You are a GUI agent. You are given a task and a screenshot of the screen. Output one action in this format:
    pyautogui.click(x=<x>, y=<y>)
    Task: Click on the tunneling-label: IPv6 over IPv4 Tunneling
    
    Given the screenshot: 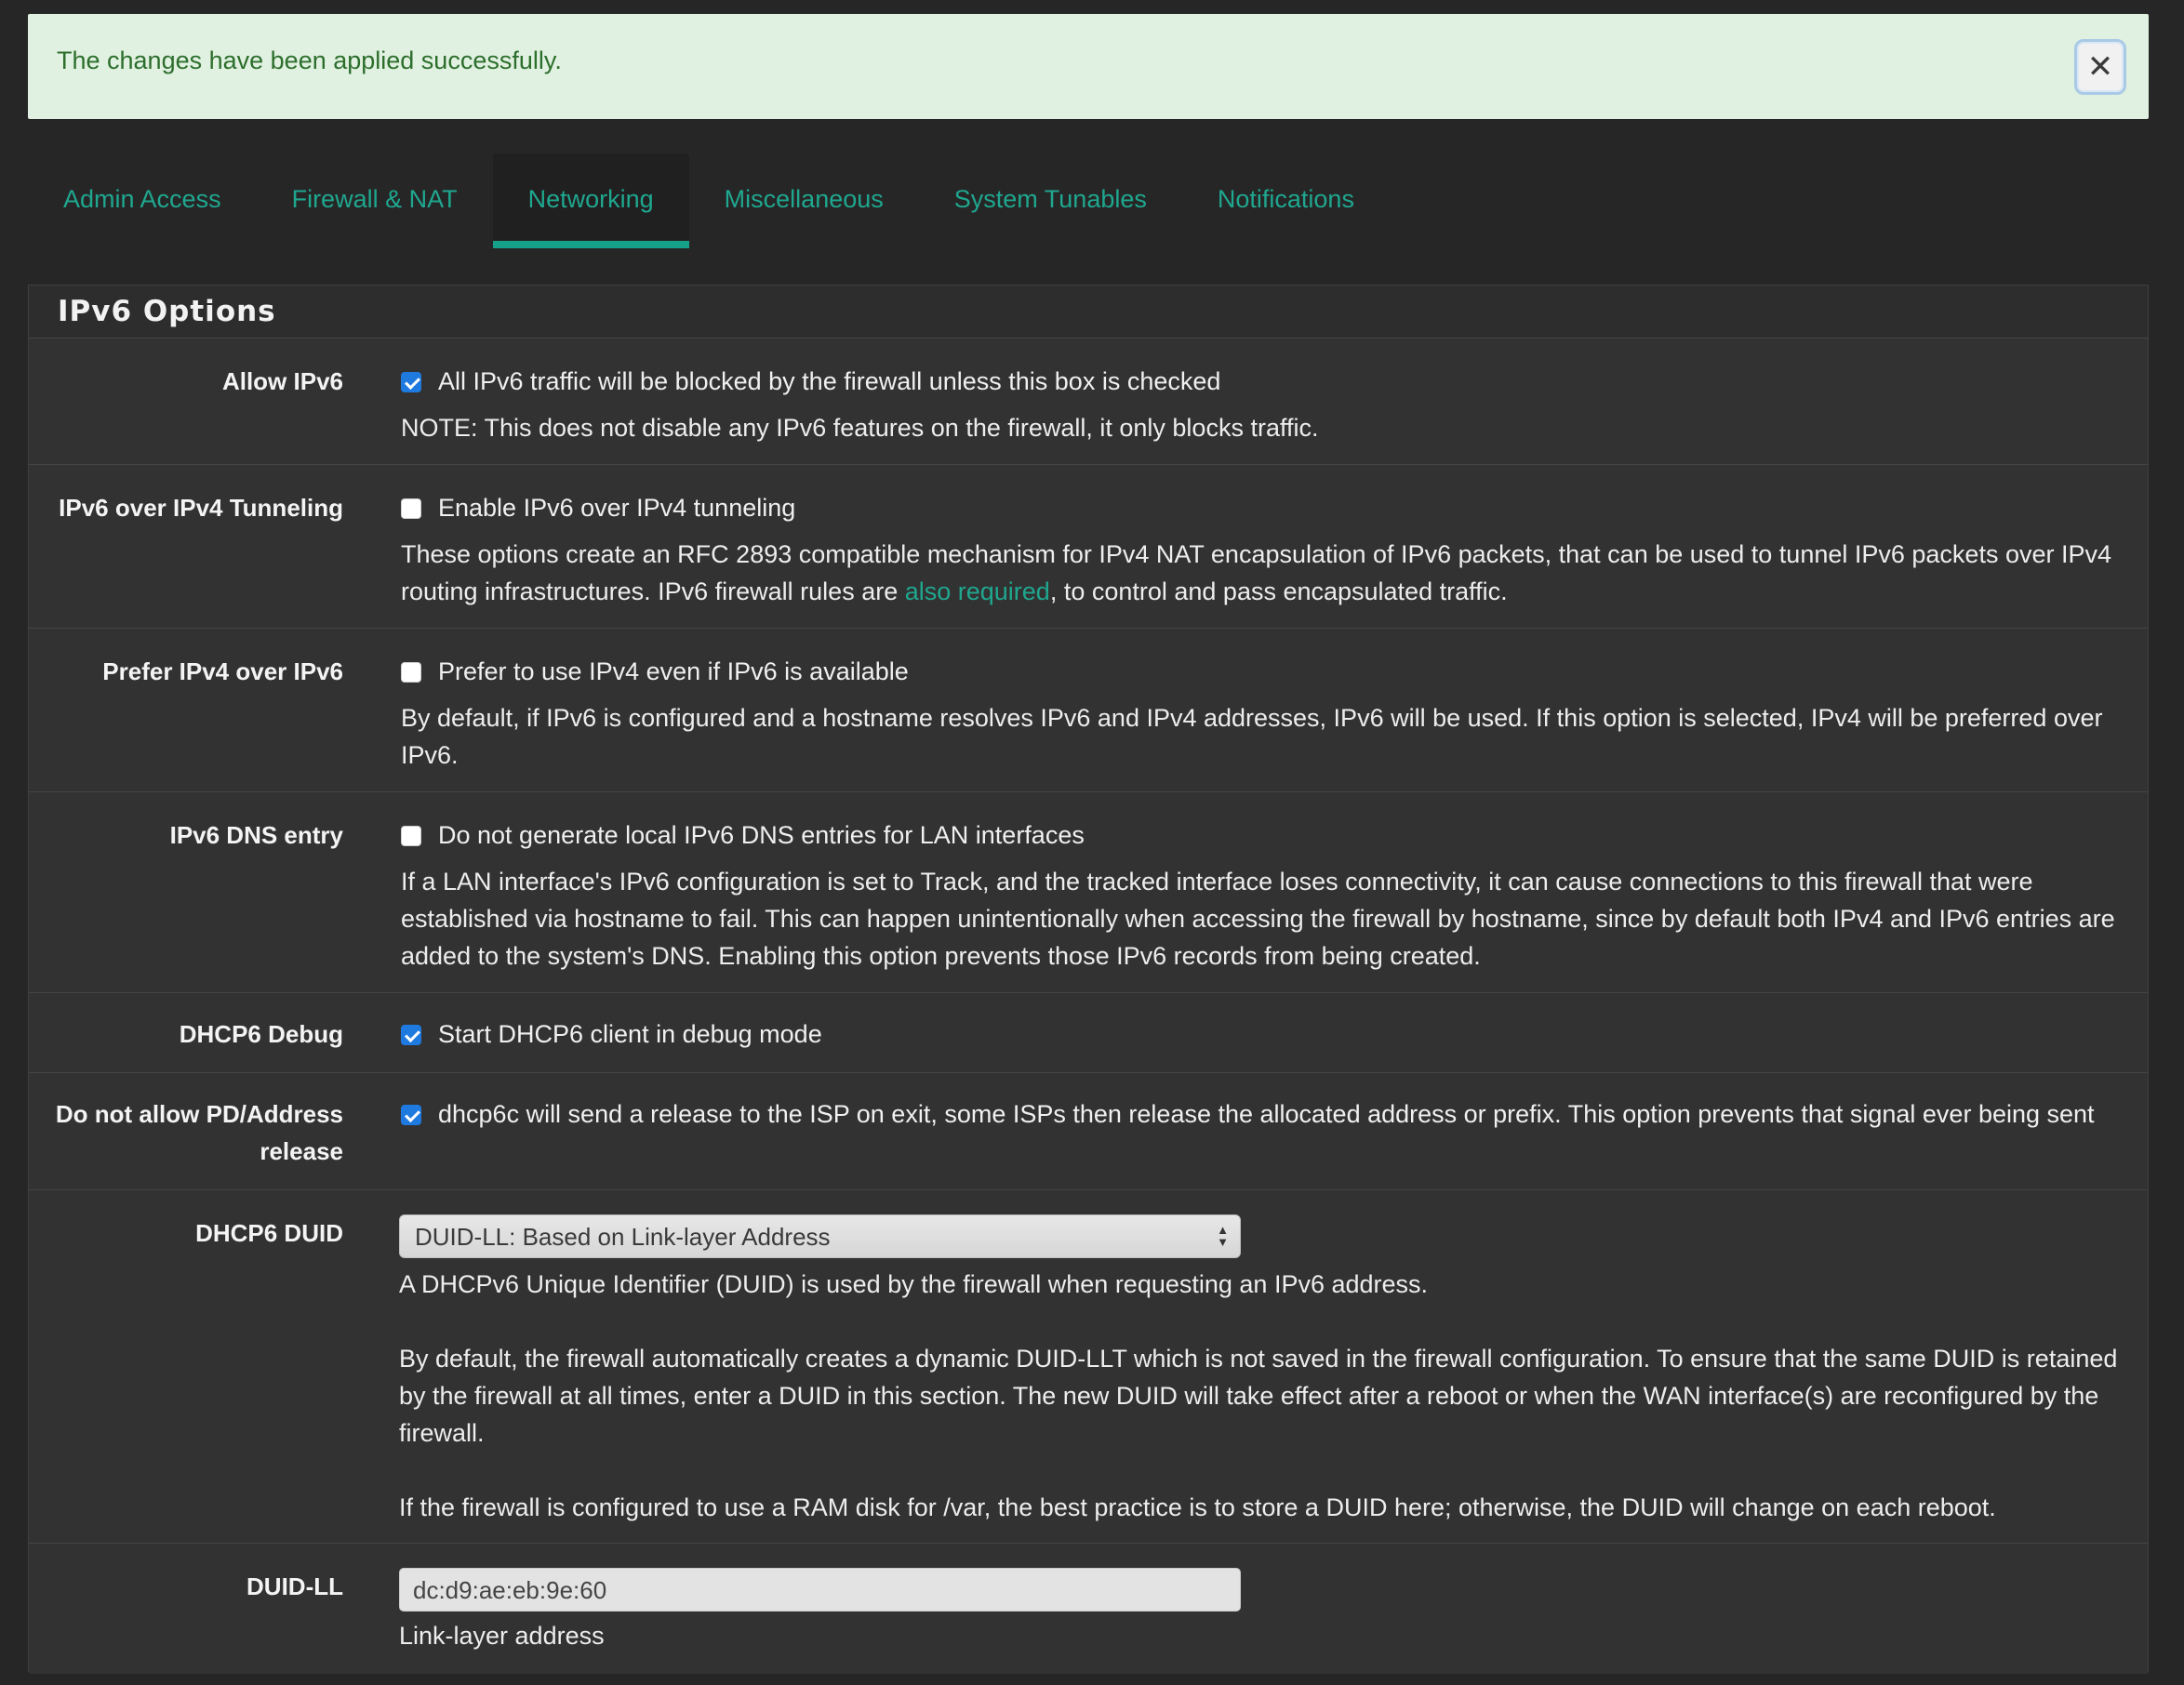 What is the action you would take?
    pyautogui.click(x=201, y=508)
    